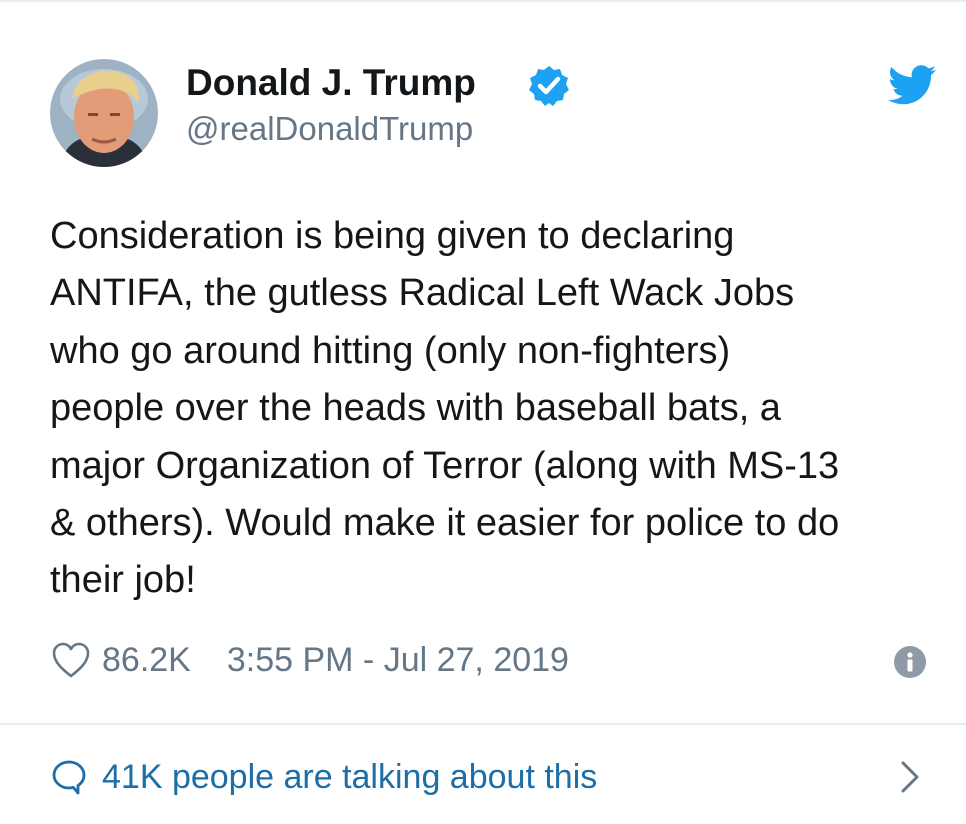 Image resolution: width=966 pixels, height=824 pixels. Describe the element at coordinates (350, 776) in the screenshot. I see `conversation-label: 41K people are talking about this` at that location.